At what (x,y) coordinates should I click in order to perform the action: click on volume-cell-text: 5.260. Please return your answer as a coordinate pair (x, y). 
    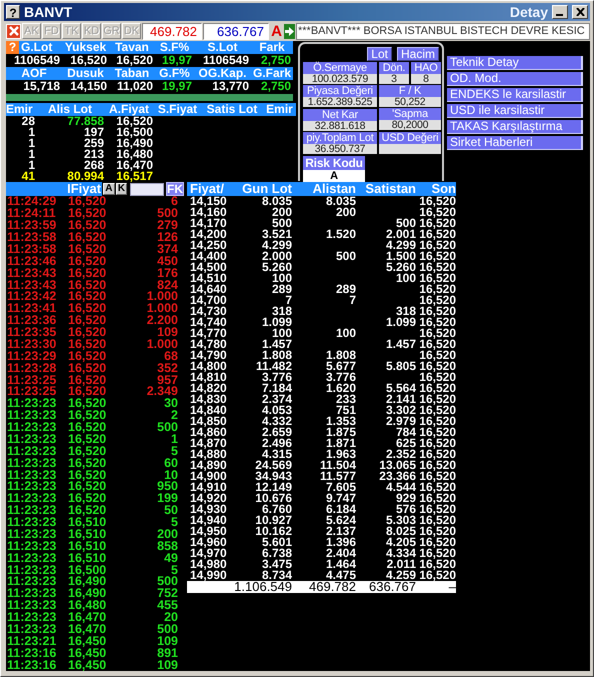
    Looking at the image, I should click on (276, 267).